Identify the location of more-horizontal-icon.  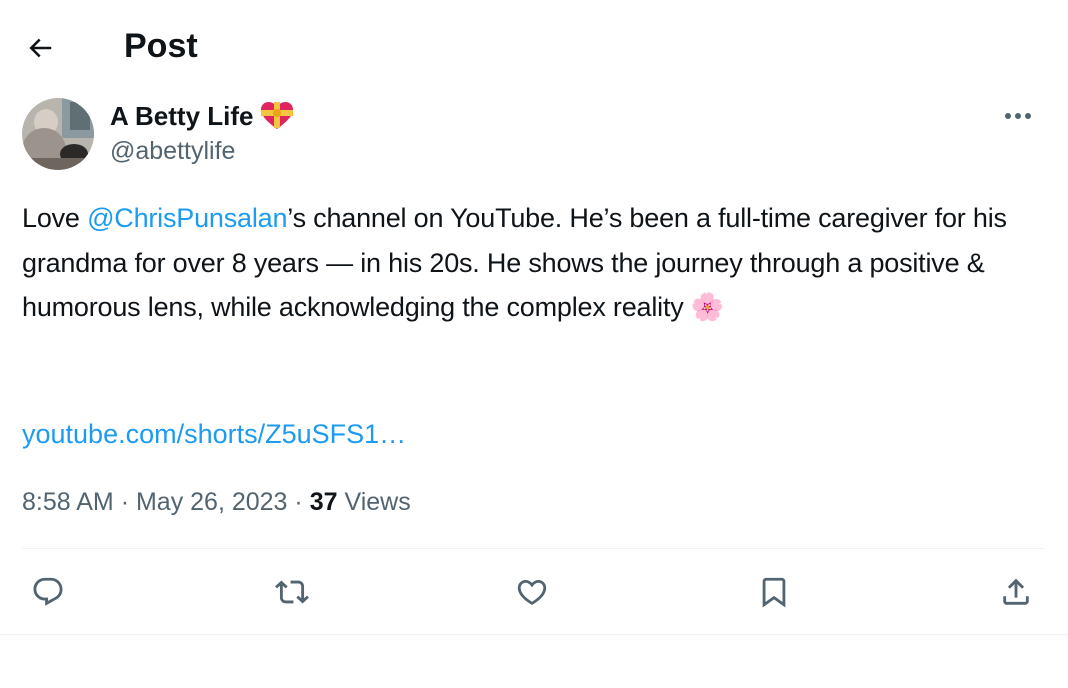
(1018, 116).